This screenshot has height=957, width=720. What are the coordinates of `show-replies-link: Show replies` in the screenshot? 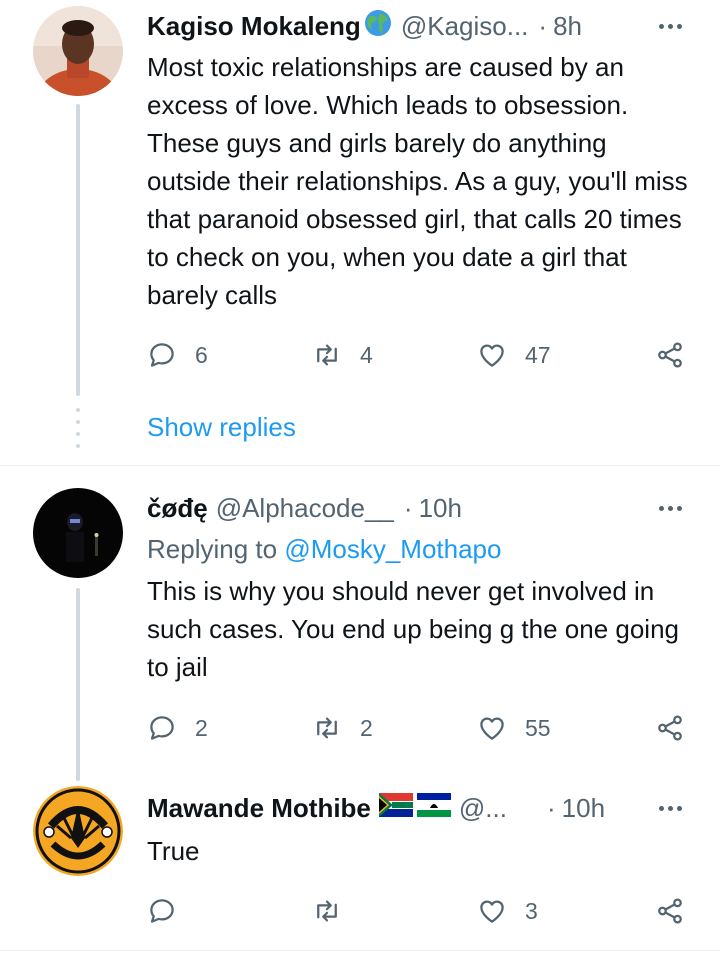 It's located at (221, 427).